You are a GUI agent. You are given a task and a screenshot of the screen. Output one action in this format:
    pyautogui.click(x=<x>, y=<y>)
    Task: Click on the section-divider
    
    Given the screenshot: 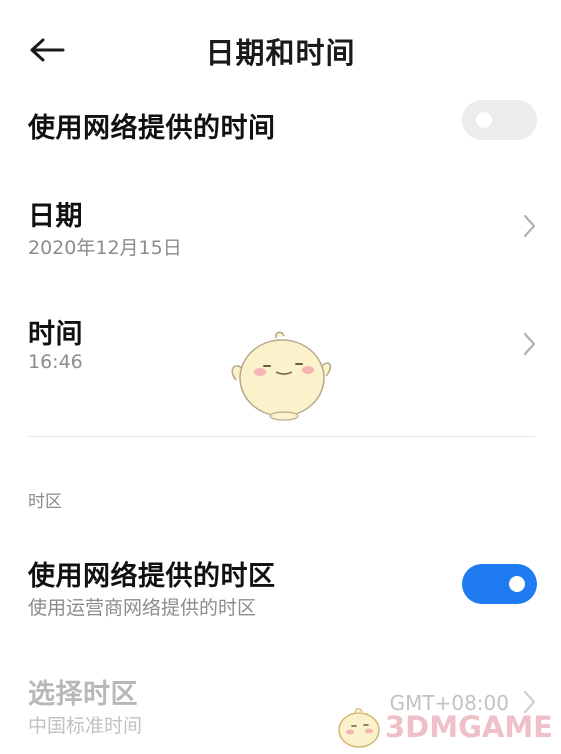 What is the action you would take?
    pyautogui.click(x=281, y=436)
    